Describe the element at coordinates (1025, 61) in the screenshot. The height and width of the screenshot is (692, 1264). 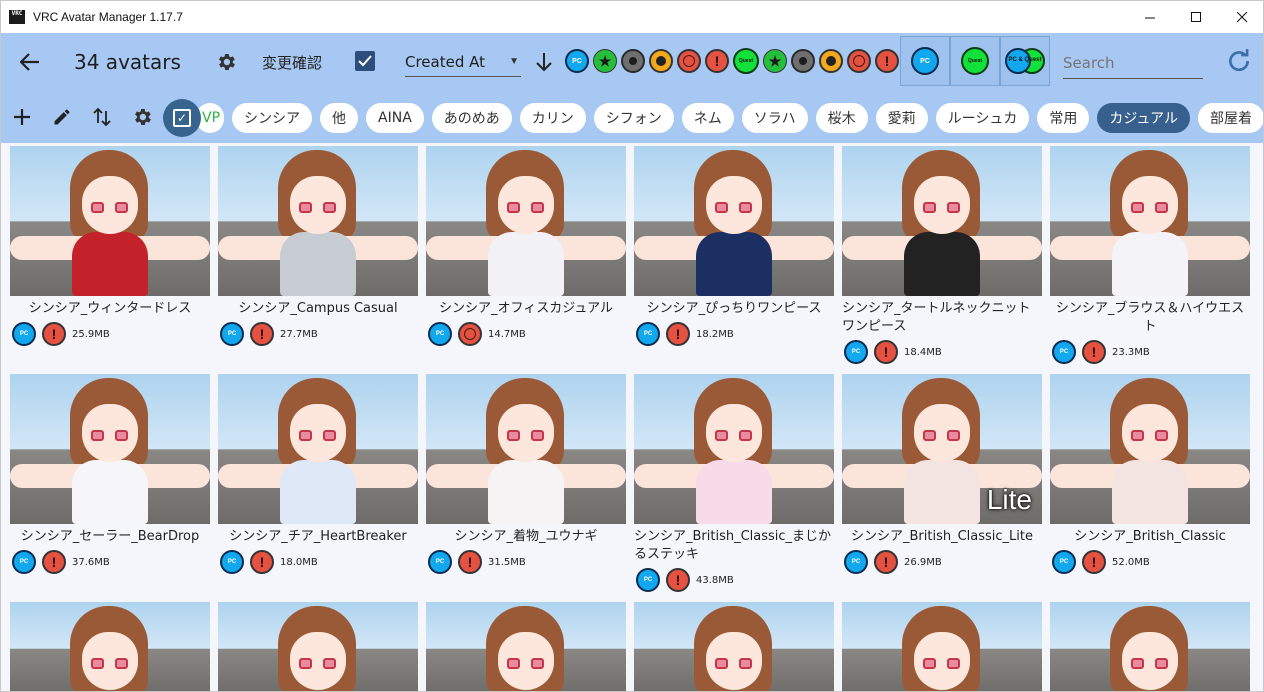
I see `platform-pc-quest-toggle: PC & Quest` at that location.